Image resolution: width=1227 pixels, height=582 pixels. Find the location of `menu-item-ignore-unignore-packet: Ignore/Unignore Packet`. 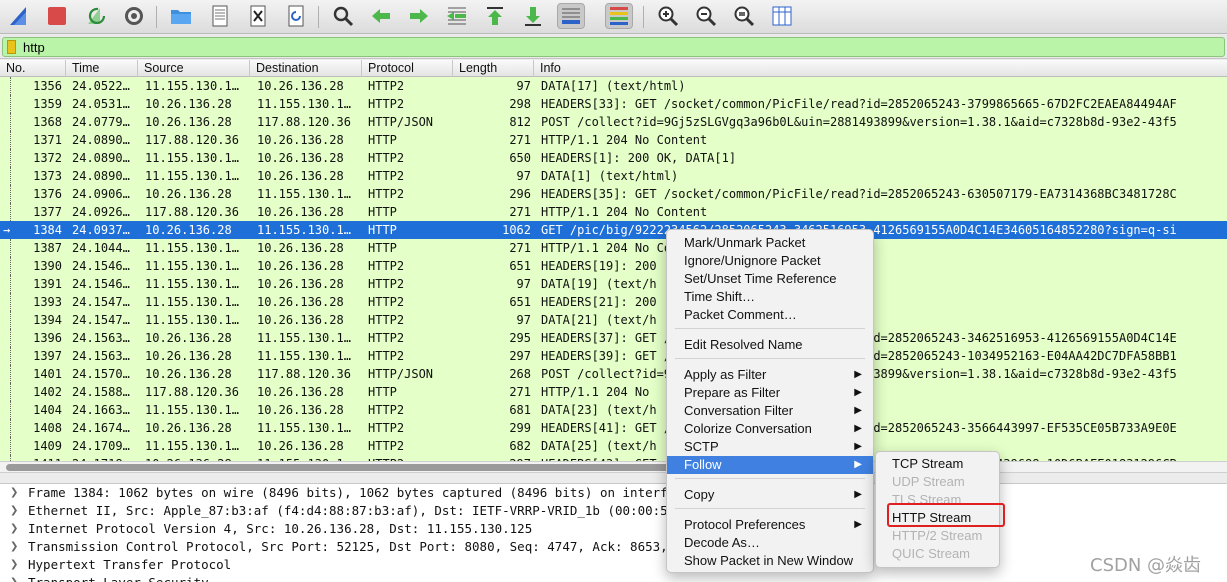

menu-item-ignore-unignore-packet: Ignore/Unignore Packet is located at coordinates (770, 261).